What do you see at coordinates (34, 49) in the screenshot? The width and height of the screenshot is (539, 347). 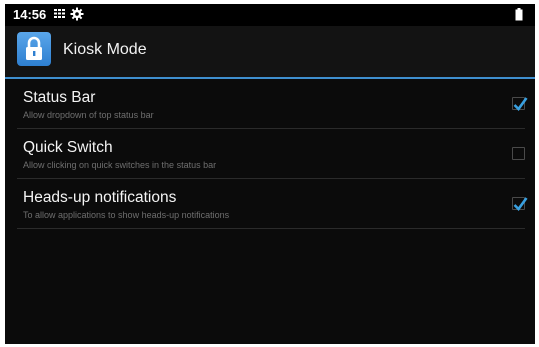 I see `lock-app-icon` at bounding box center [34, 49].